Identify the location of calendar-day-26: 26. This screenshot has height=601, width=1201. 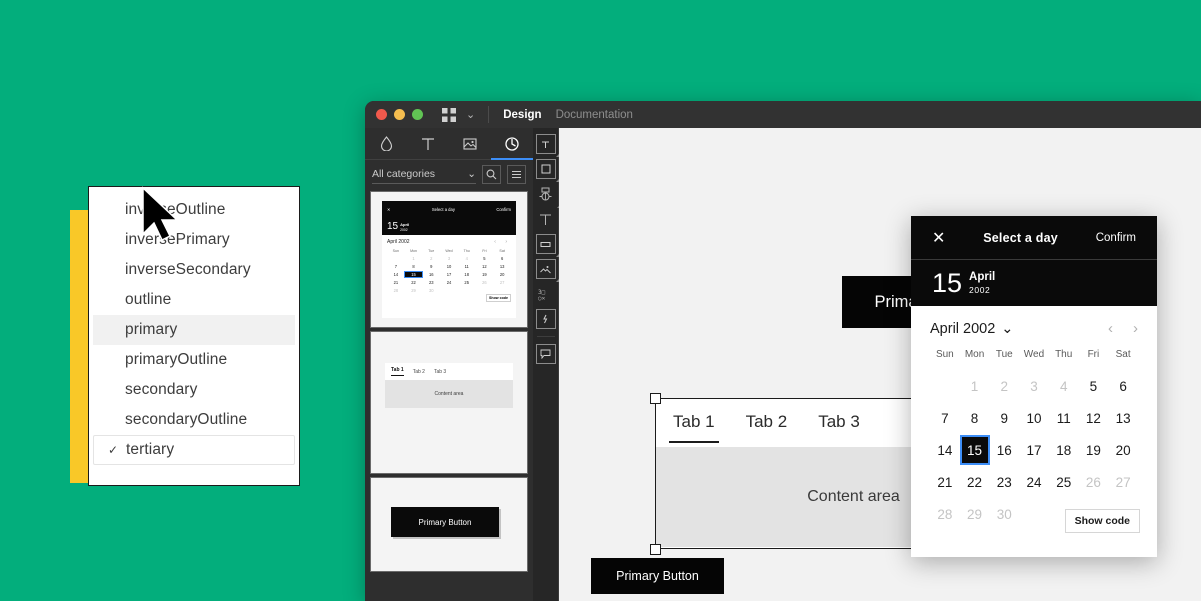
(1094, 482).